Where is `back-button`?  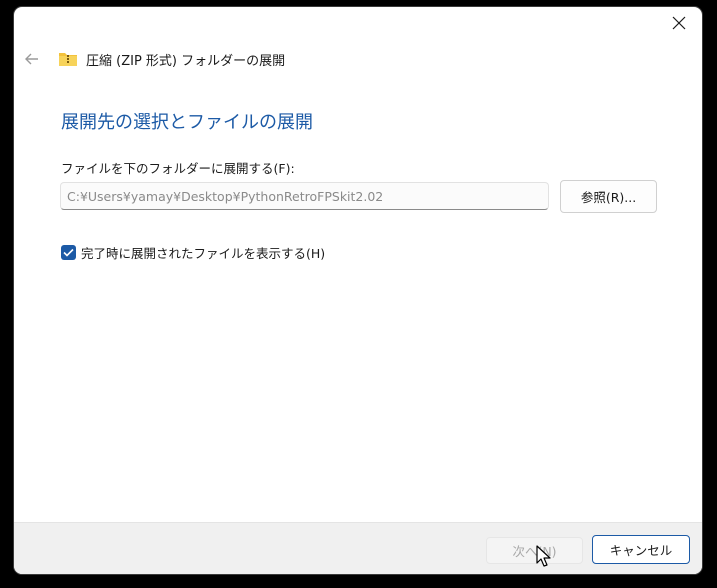 back-button is located at coordinates (32, 59).